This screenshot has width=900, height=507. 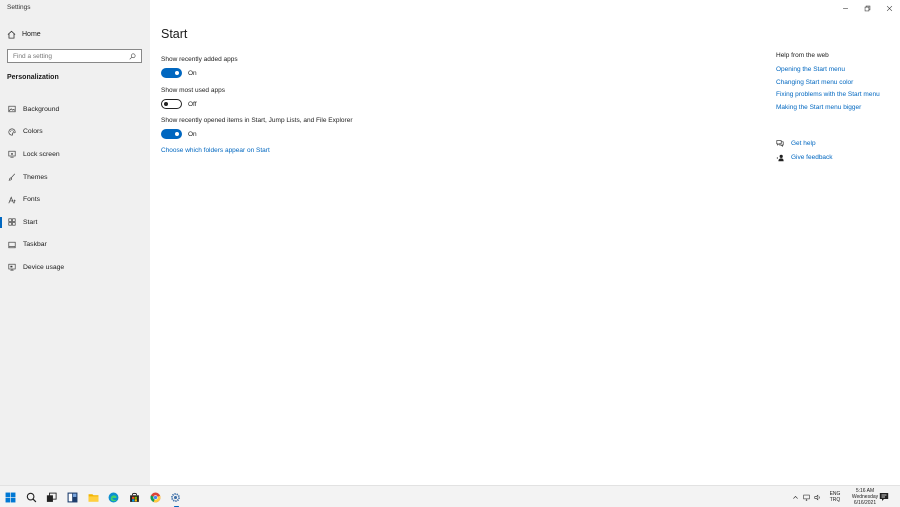 I want to click on nav-home-label: Home, so click(x=31, y=34).